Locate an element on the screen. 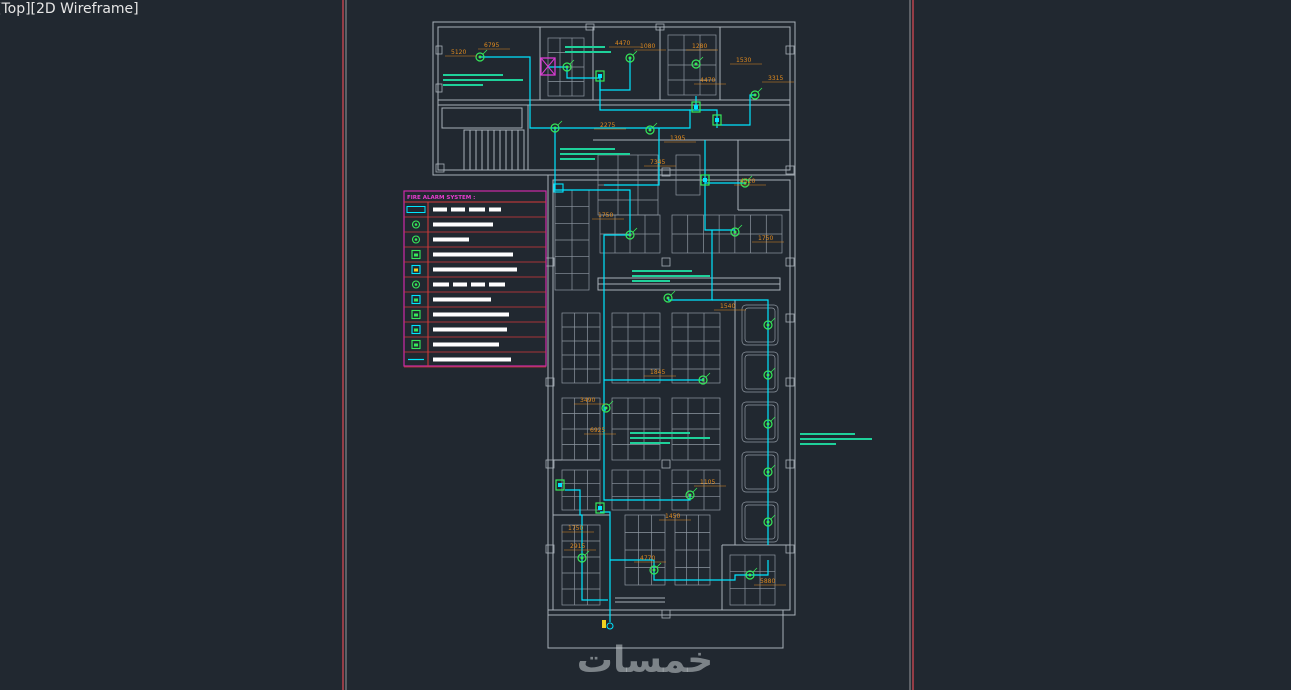  svg-text: 3490 is located at coordinates (587, 400).